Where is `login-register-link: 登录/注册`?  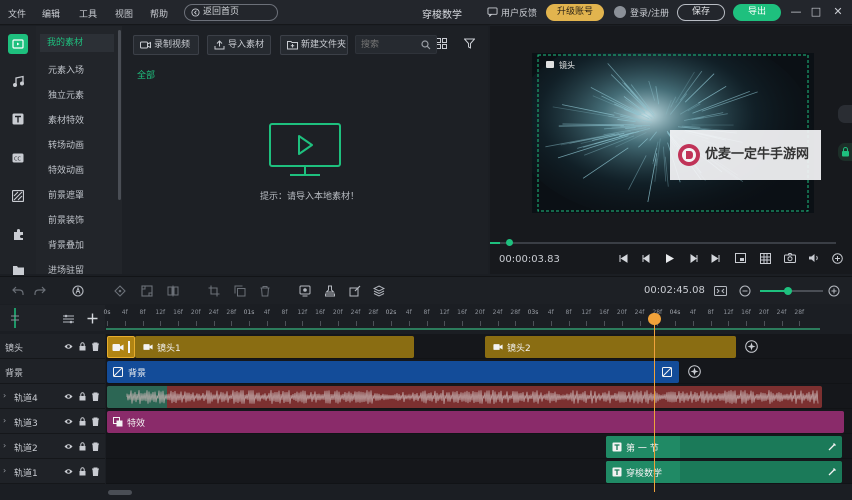 login-register-link: 登录/注册 is located at coordinates (641, 12).